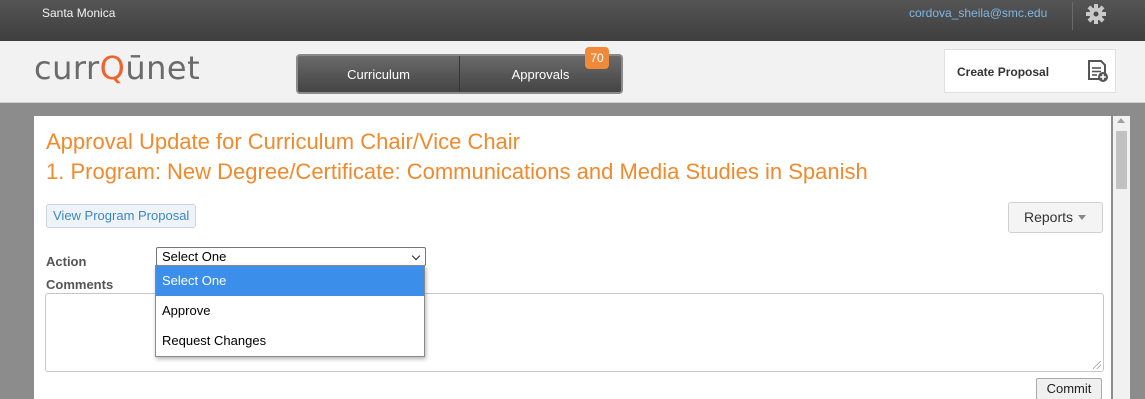 This screenshot has height=399, width=1145. What do you see at coordinates (79, 13) in the screenshot?
I see `institution-name: Santa Monica` at bounding box center [79, 13].